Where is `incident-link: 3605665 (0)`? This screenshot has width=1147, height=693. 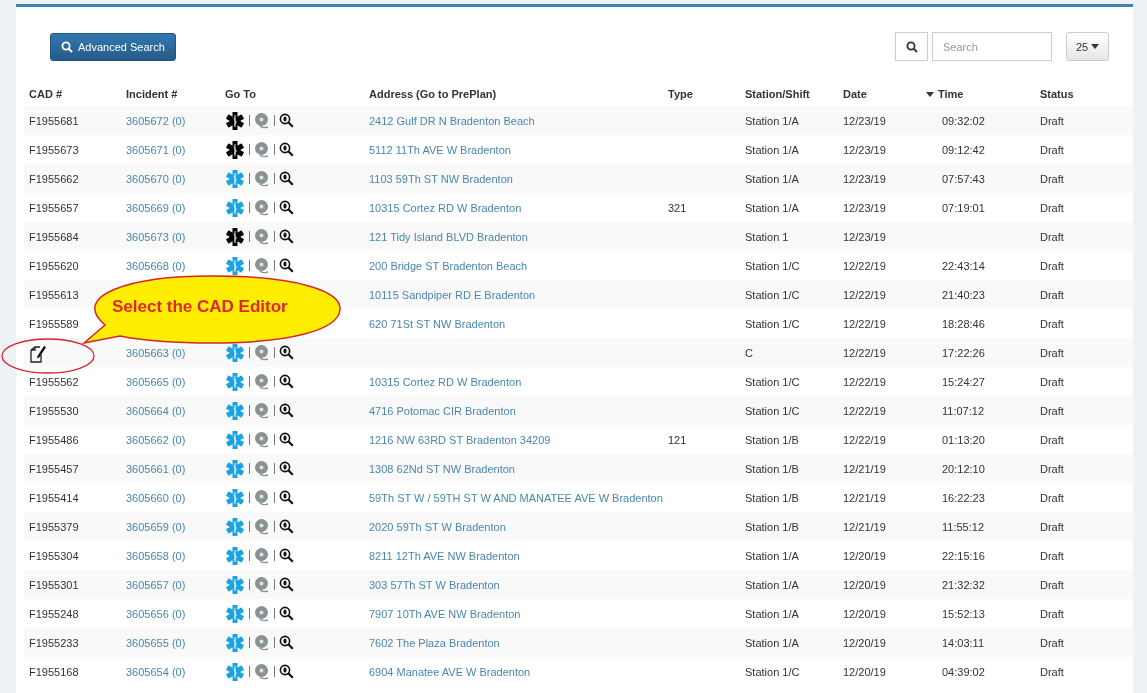
incident-link: 3605665 (0) is located at coordinates (156, 381).